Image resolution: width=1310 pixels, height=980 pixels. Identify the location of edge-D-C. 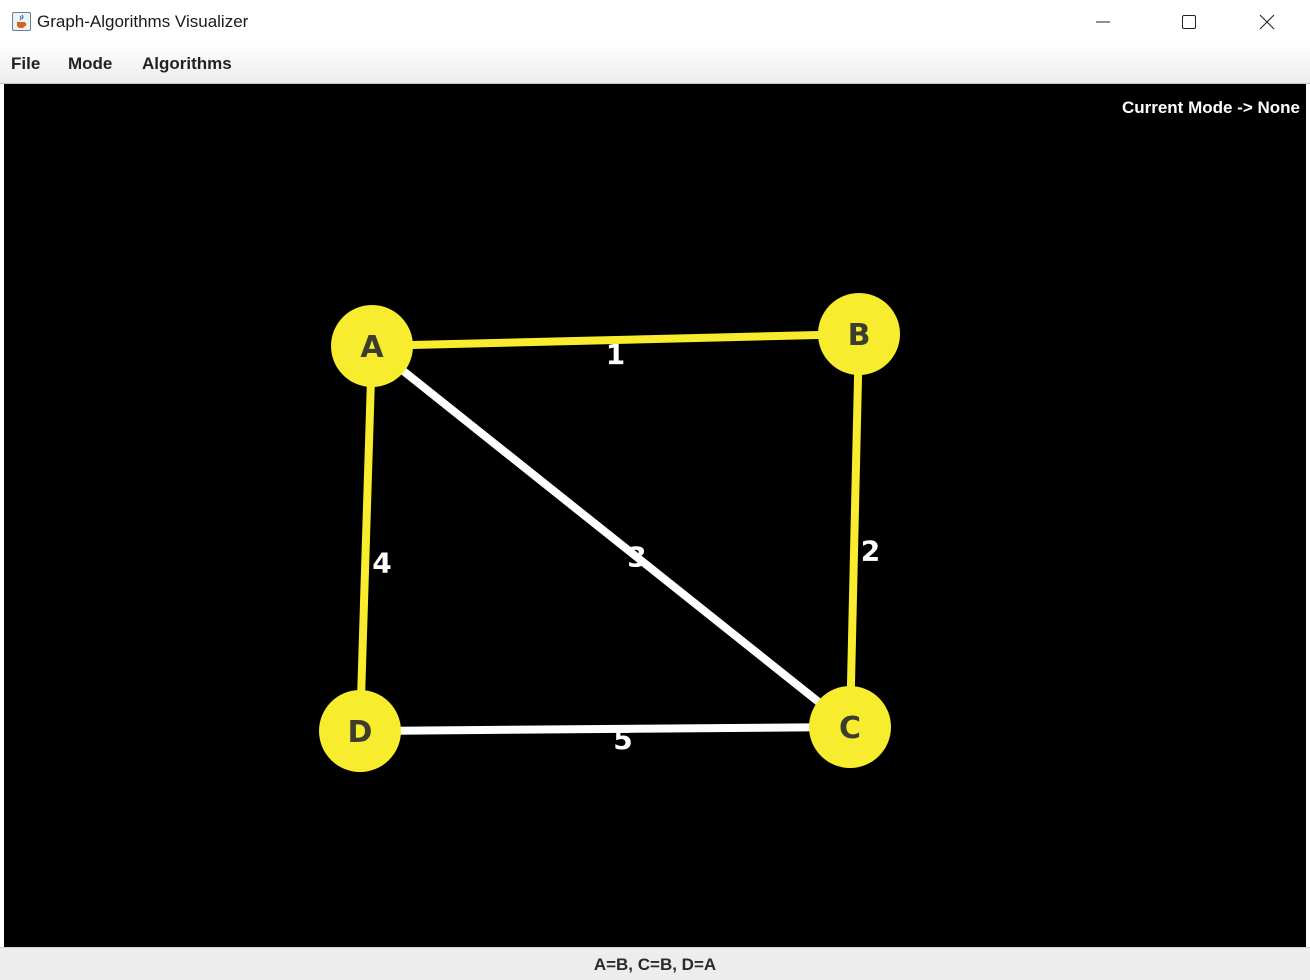
(605, 729).